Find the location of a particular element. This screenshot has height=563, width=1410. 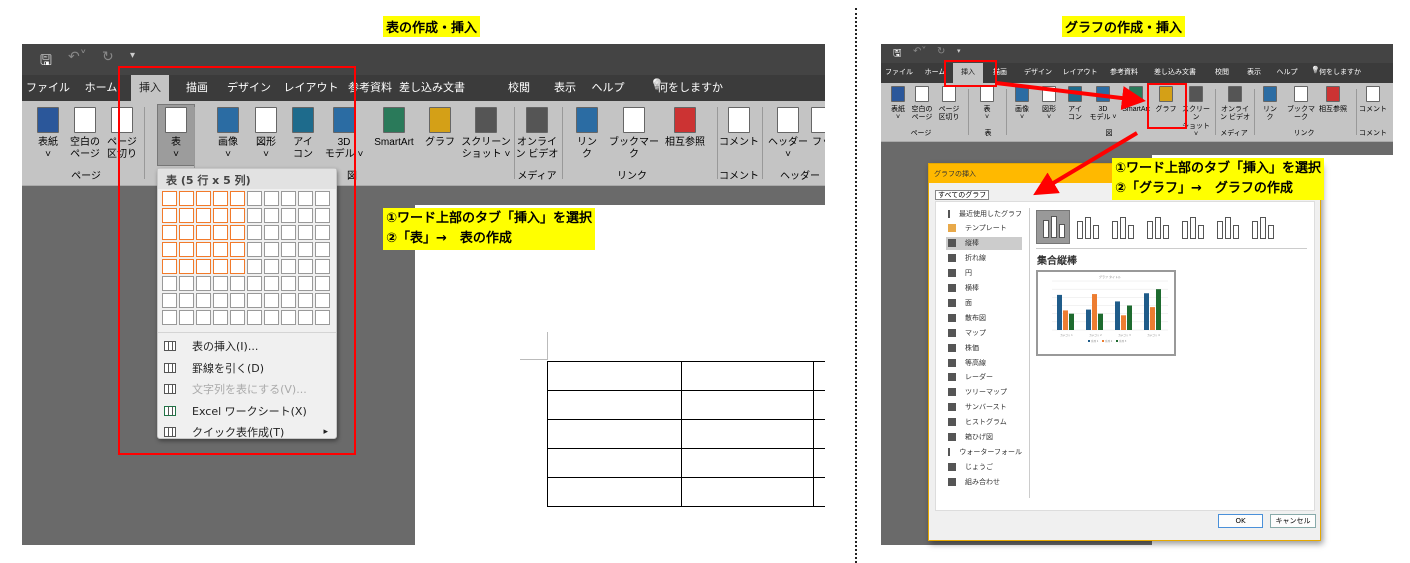

tab-6: 参考資料 is located at coordinates (1124, 72).